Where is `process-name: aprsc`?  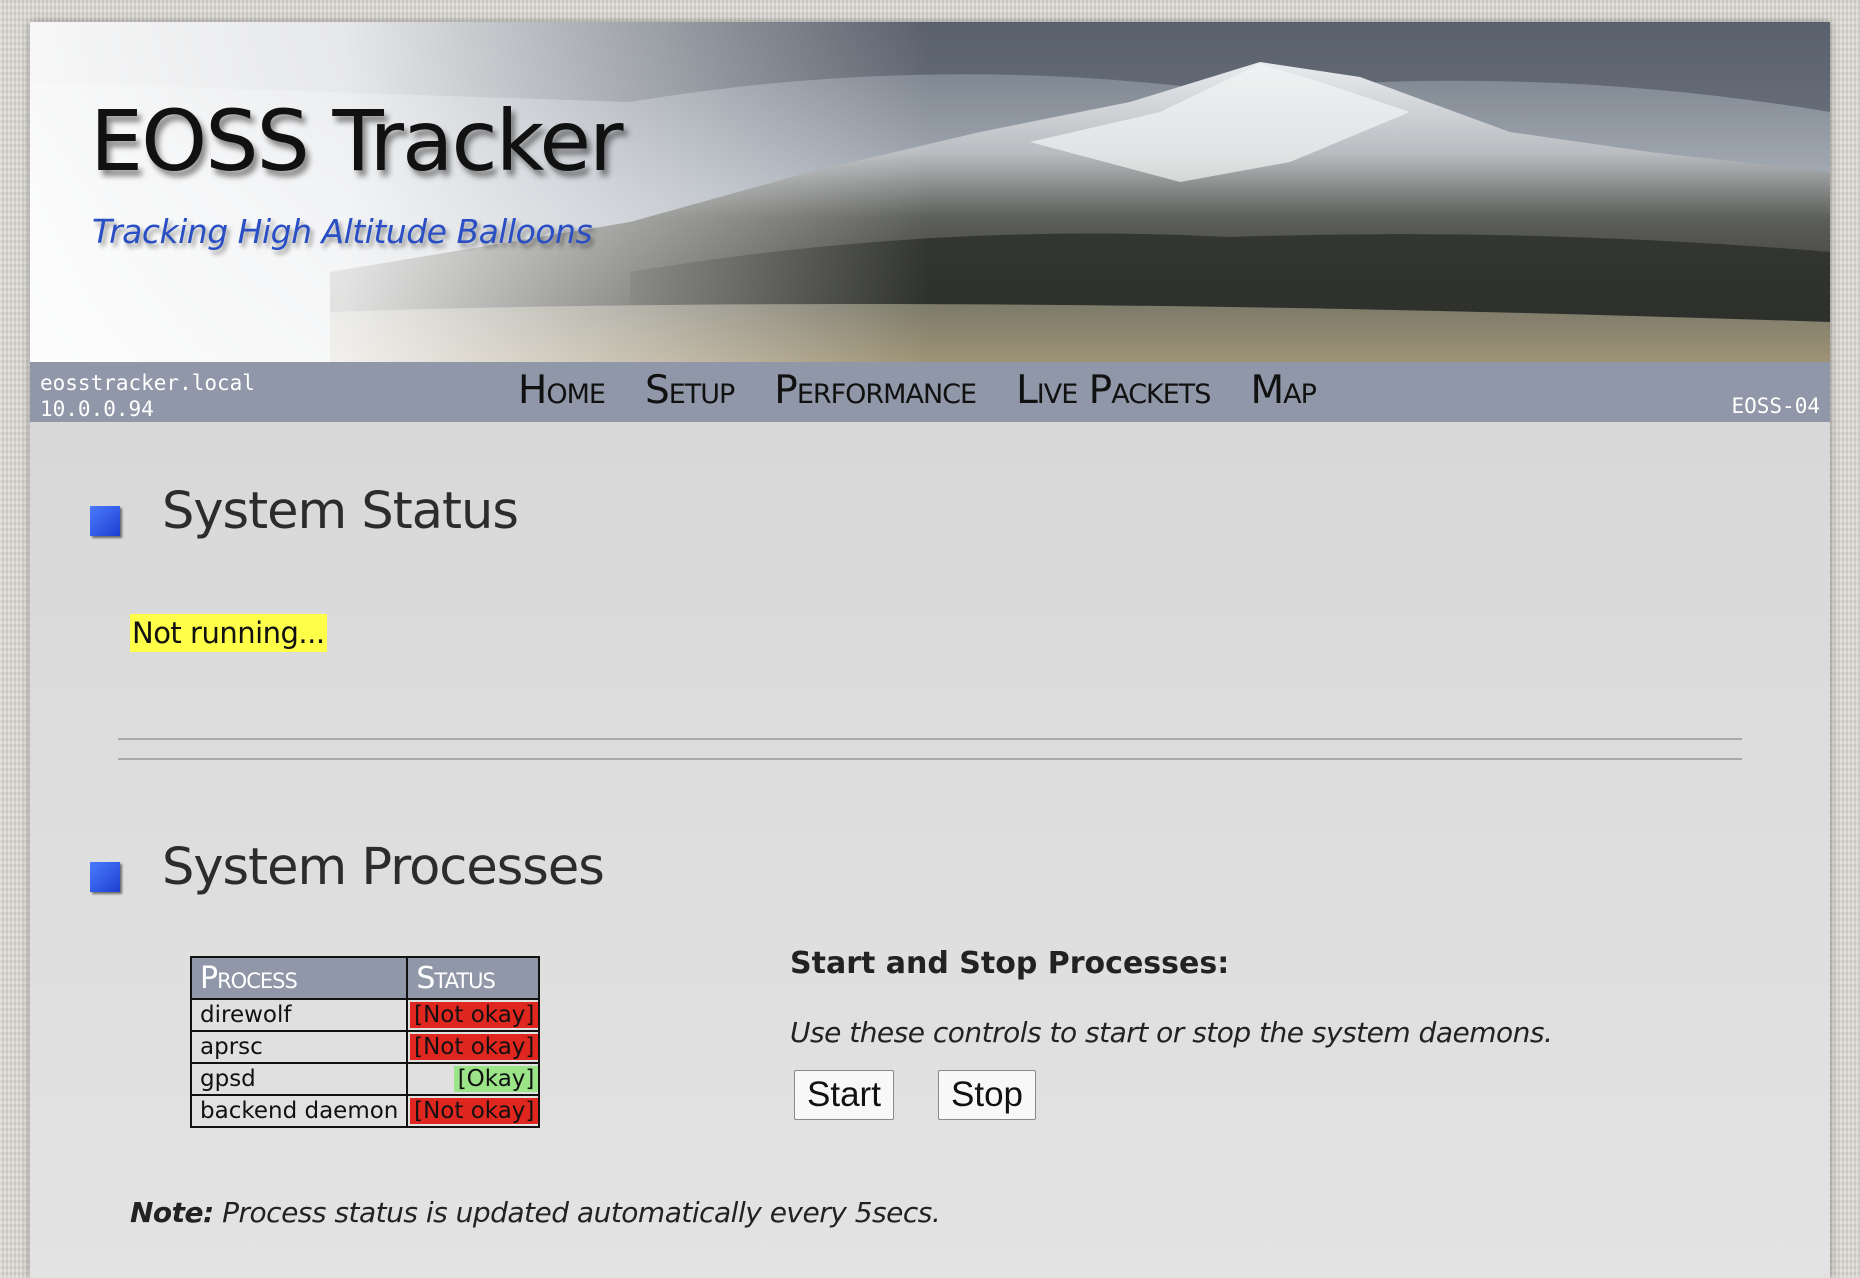 process-name: aprsc is located at coordinates (299, 1047).